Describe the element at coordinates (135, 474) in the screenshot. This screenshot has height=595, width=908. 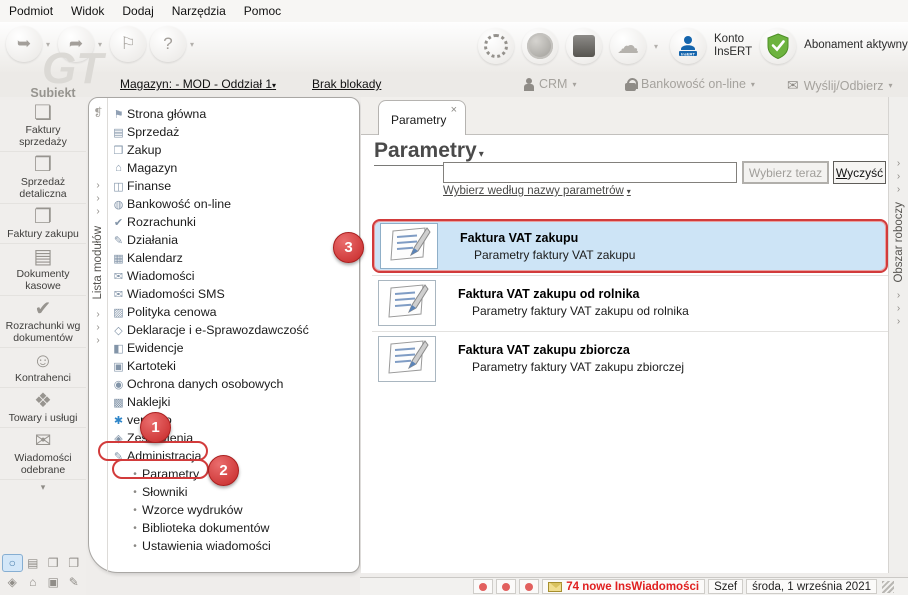
I see `bullet-icon` at that location.